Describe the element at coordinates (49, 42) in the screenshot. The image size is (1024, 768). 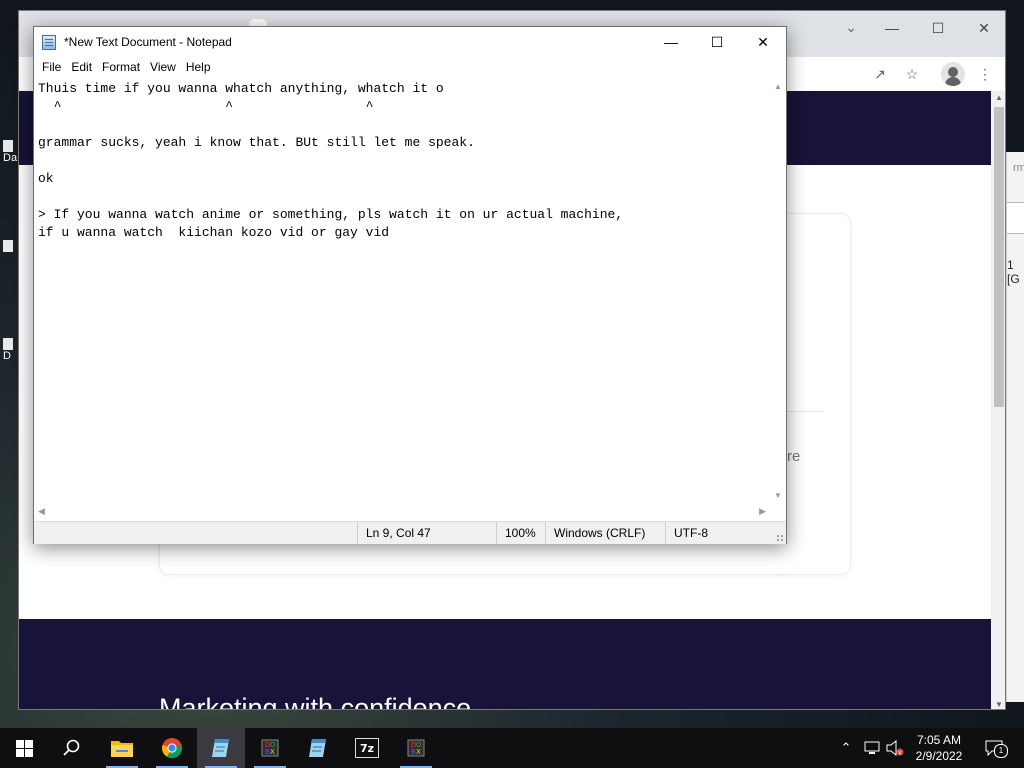
I see `notepad-app-icon` at that location.